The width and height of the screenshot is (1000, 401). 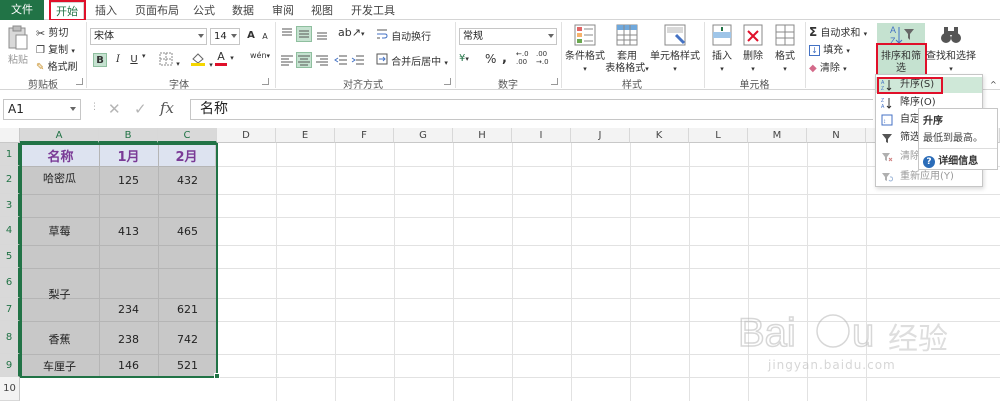 I want to click on format-painter-button: ✎ 格式刷, so click(x=57, y=66).